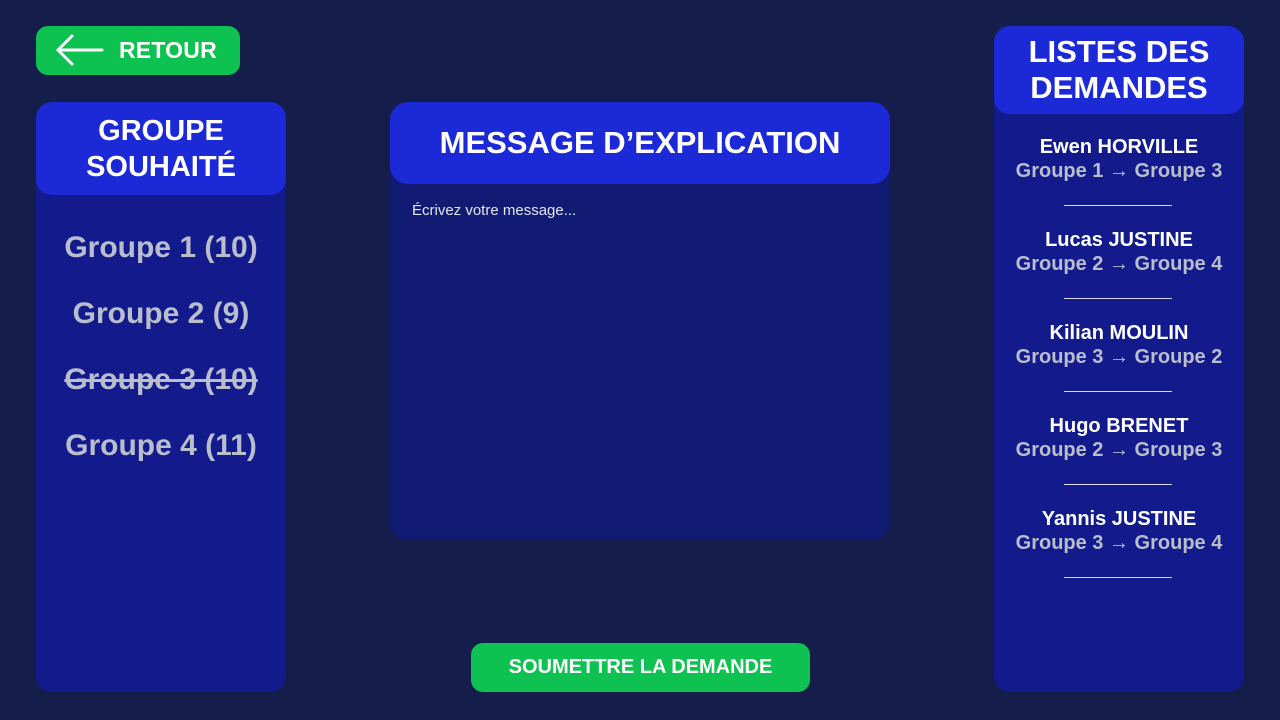  I want to click on request-student-name: Hugo BRENET, so click(1119, 426).